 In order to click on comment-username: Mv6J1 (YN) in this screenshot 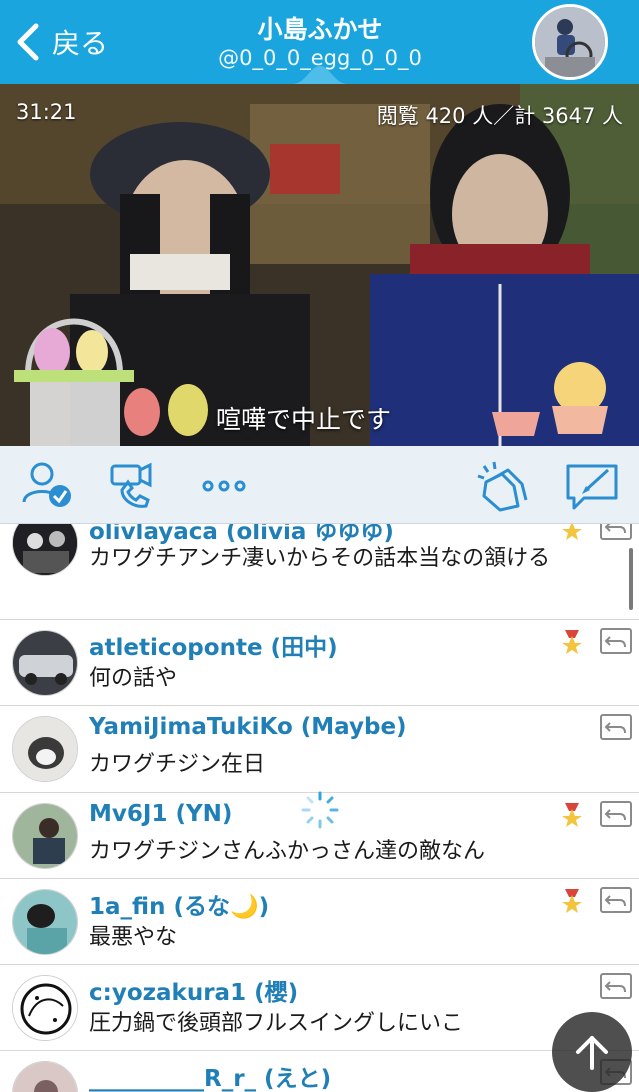, I will do `click(160, 814)`.